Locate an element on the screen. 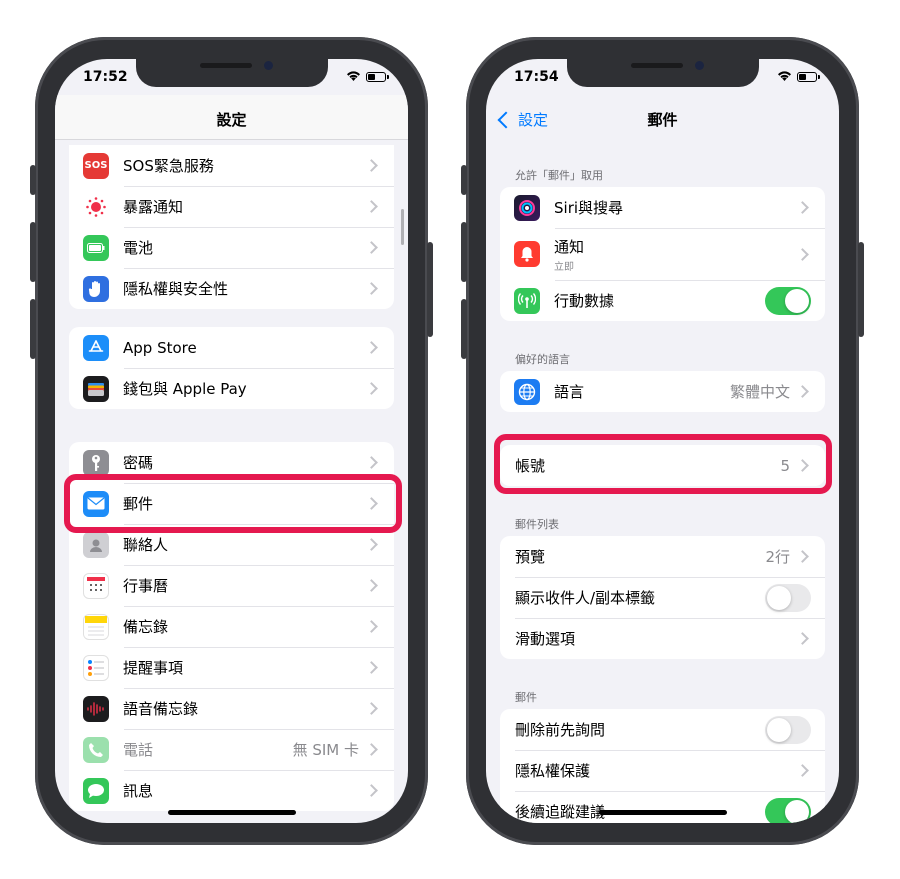  mail-highlight-box is located at coordinates (233, 503).